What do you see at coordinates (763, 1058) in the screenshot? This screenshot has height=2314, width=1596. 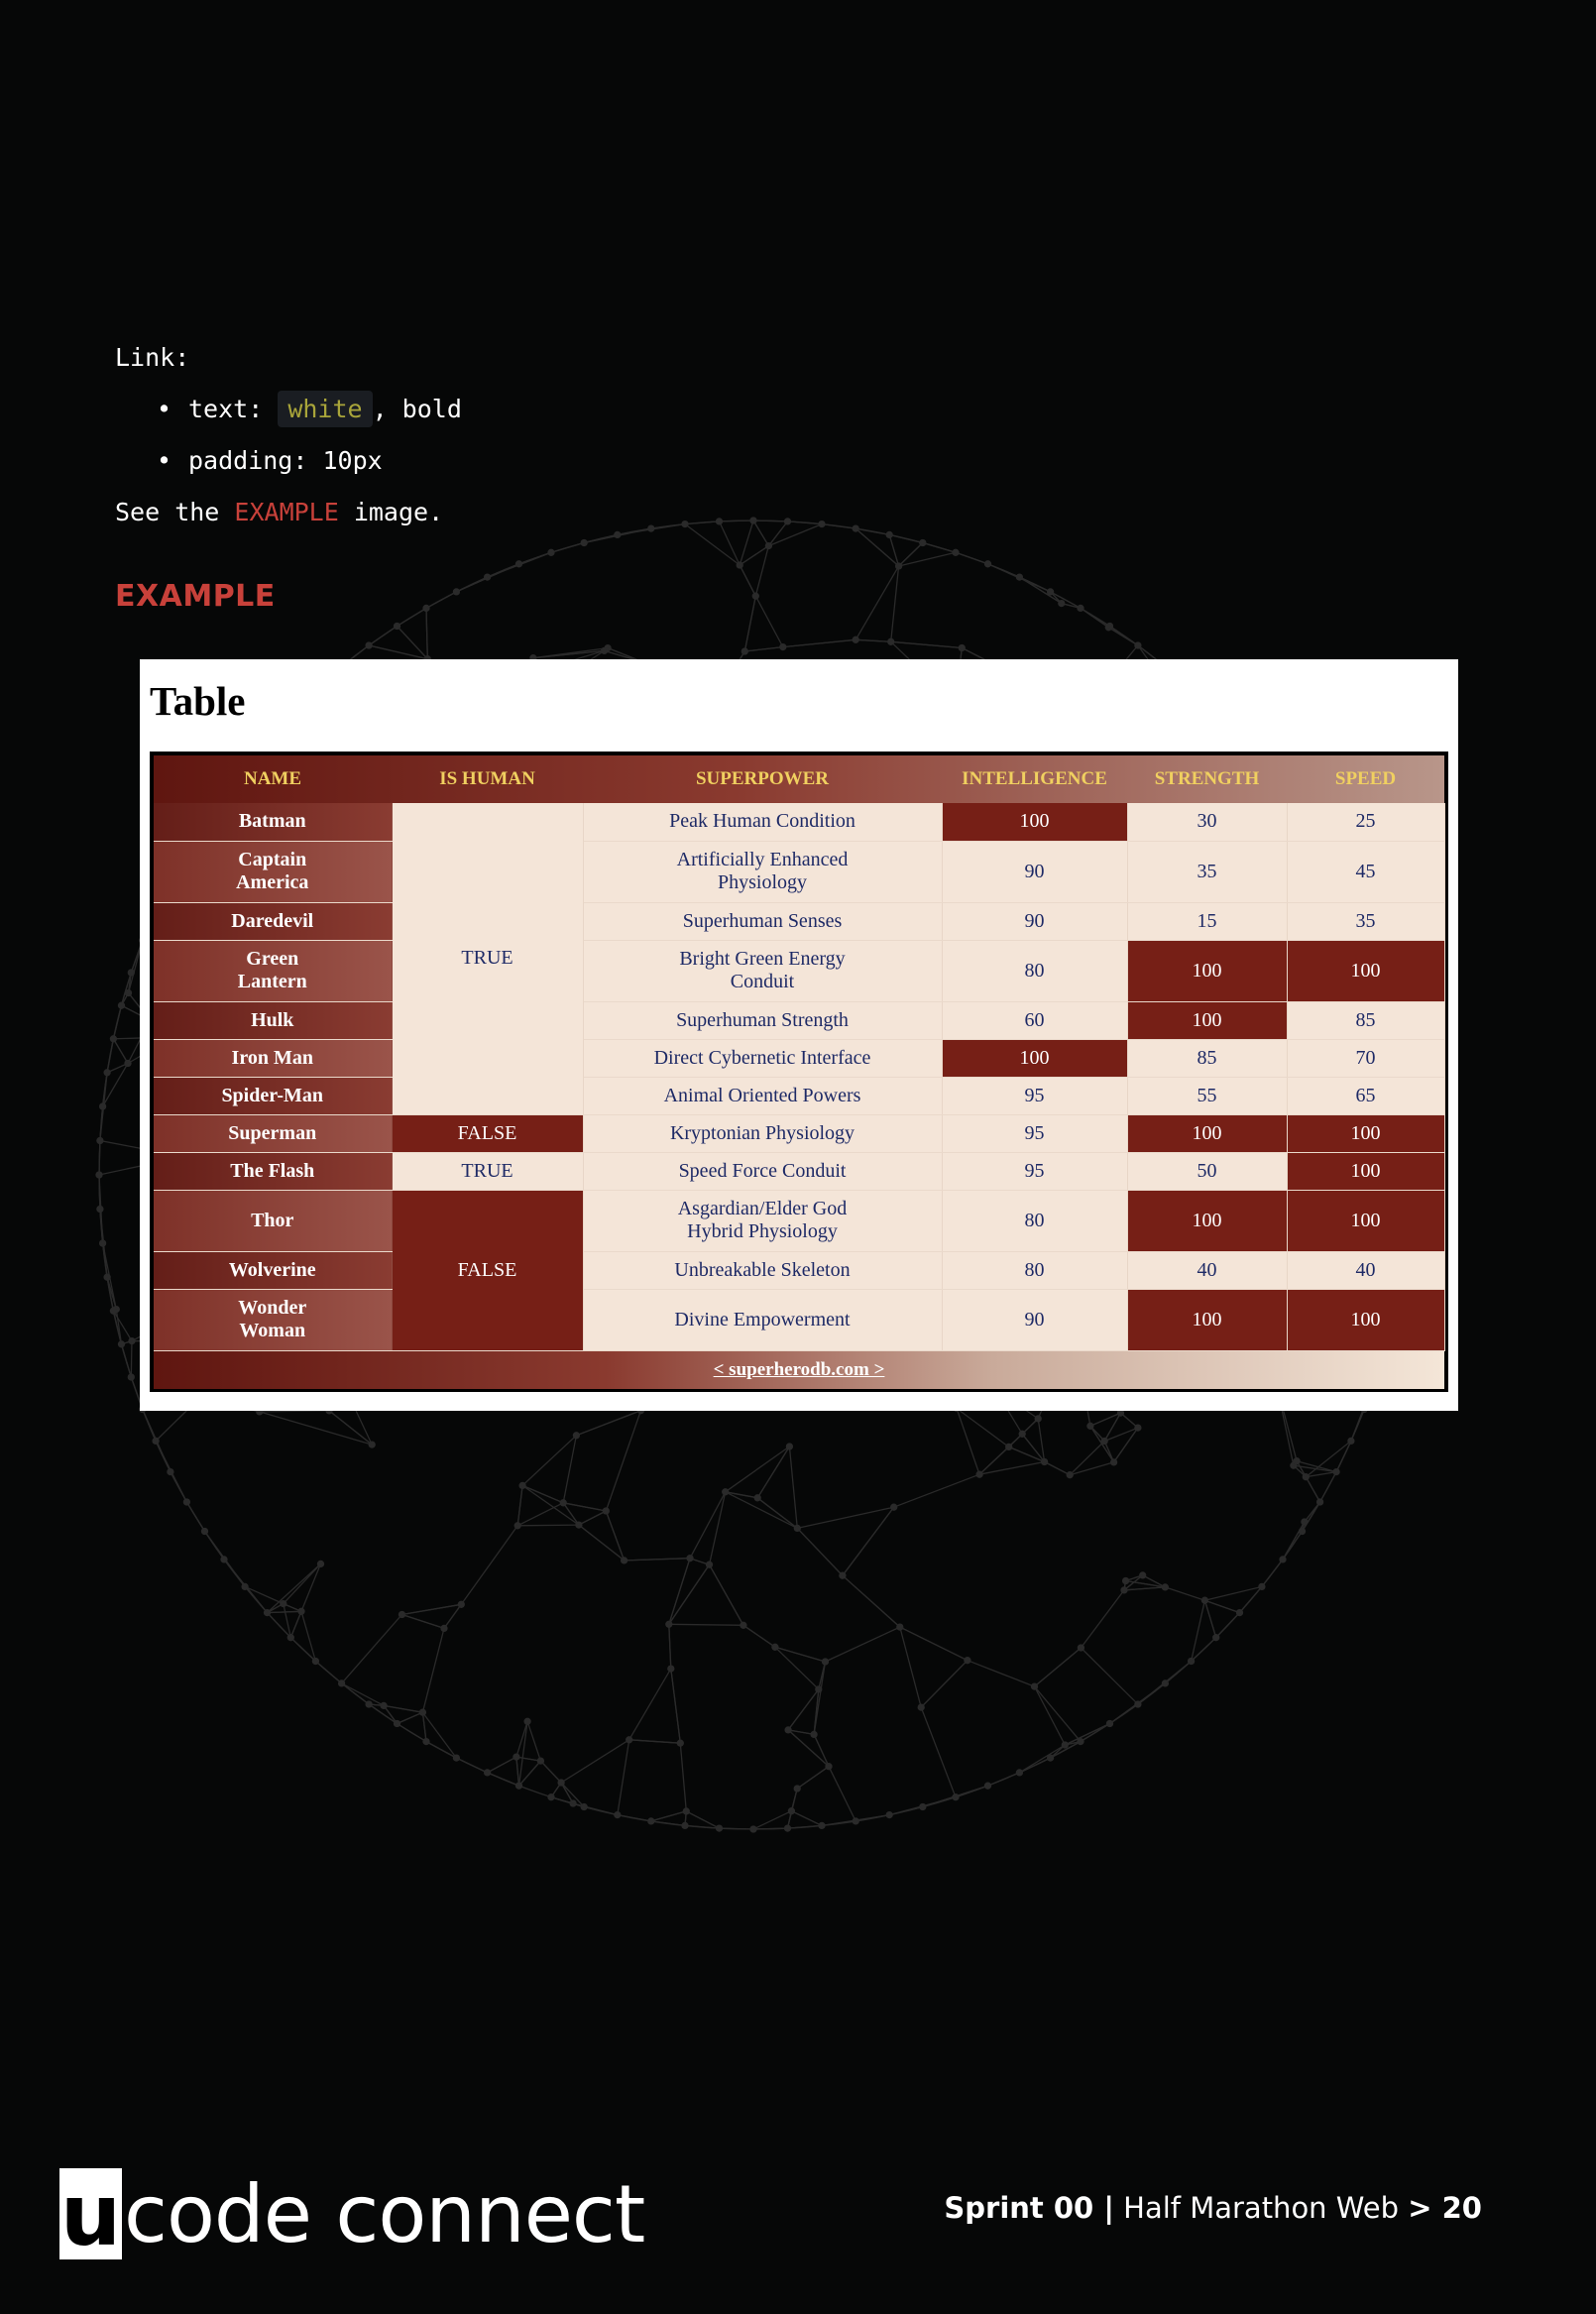 I see `cell-superpower: Direct Cybernetic Interface` at bounding box center [763, 1058].